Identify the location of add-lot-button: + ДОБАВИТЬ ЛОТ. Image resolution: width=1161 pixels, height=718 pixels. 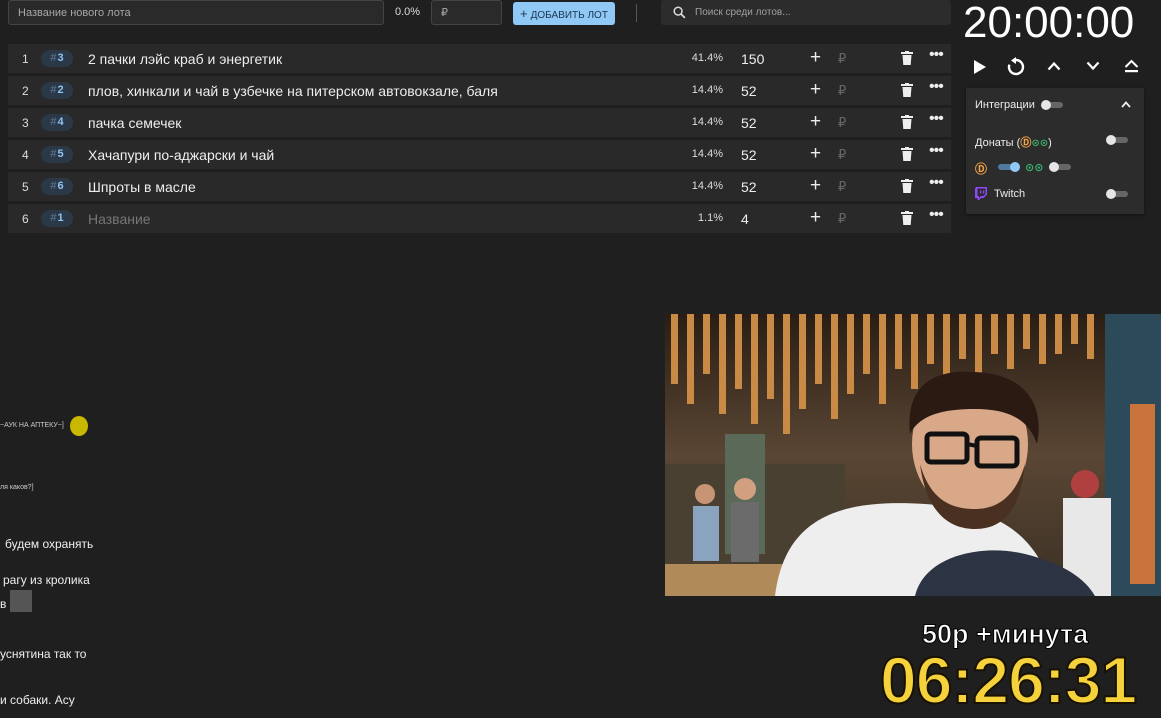
(564, 13).